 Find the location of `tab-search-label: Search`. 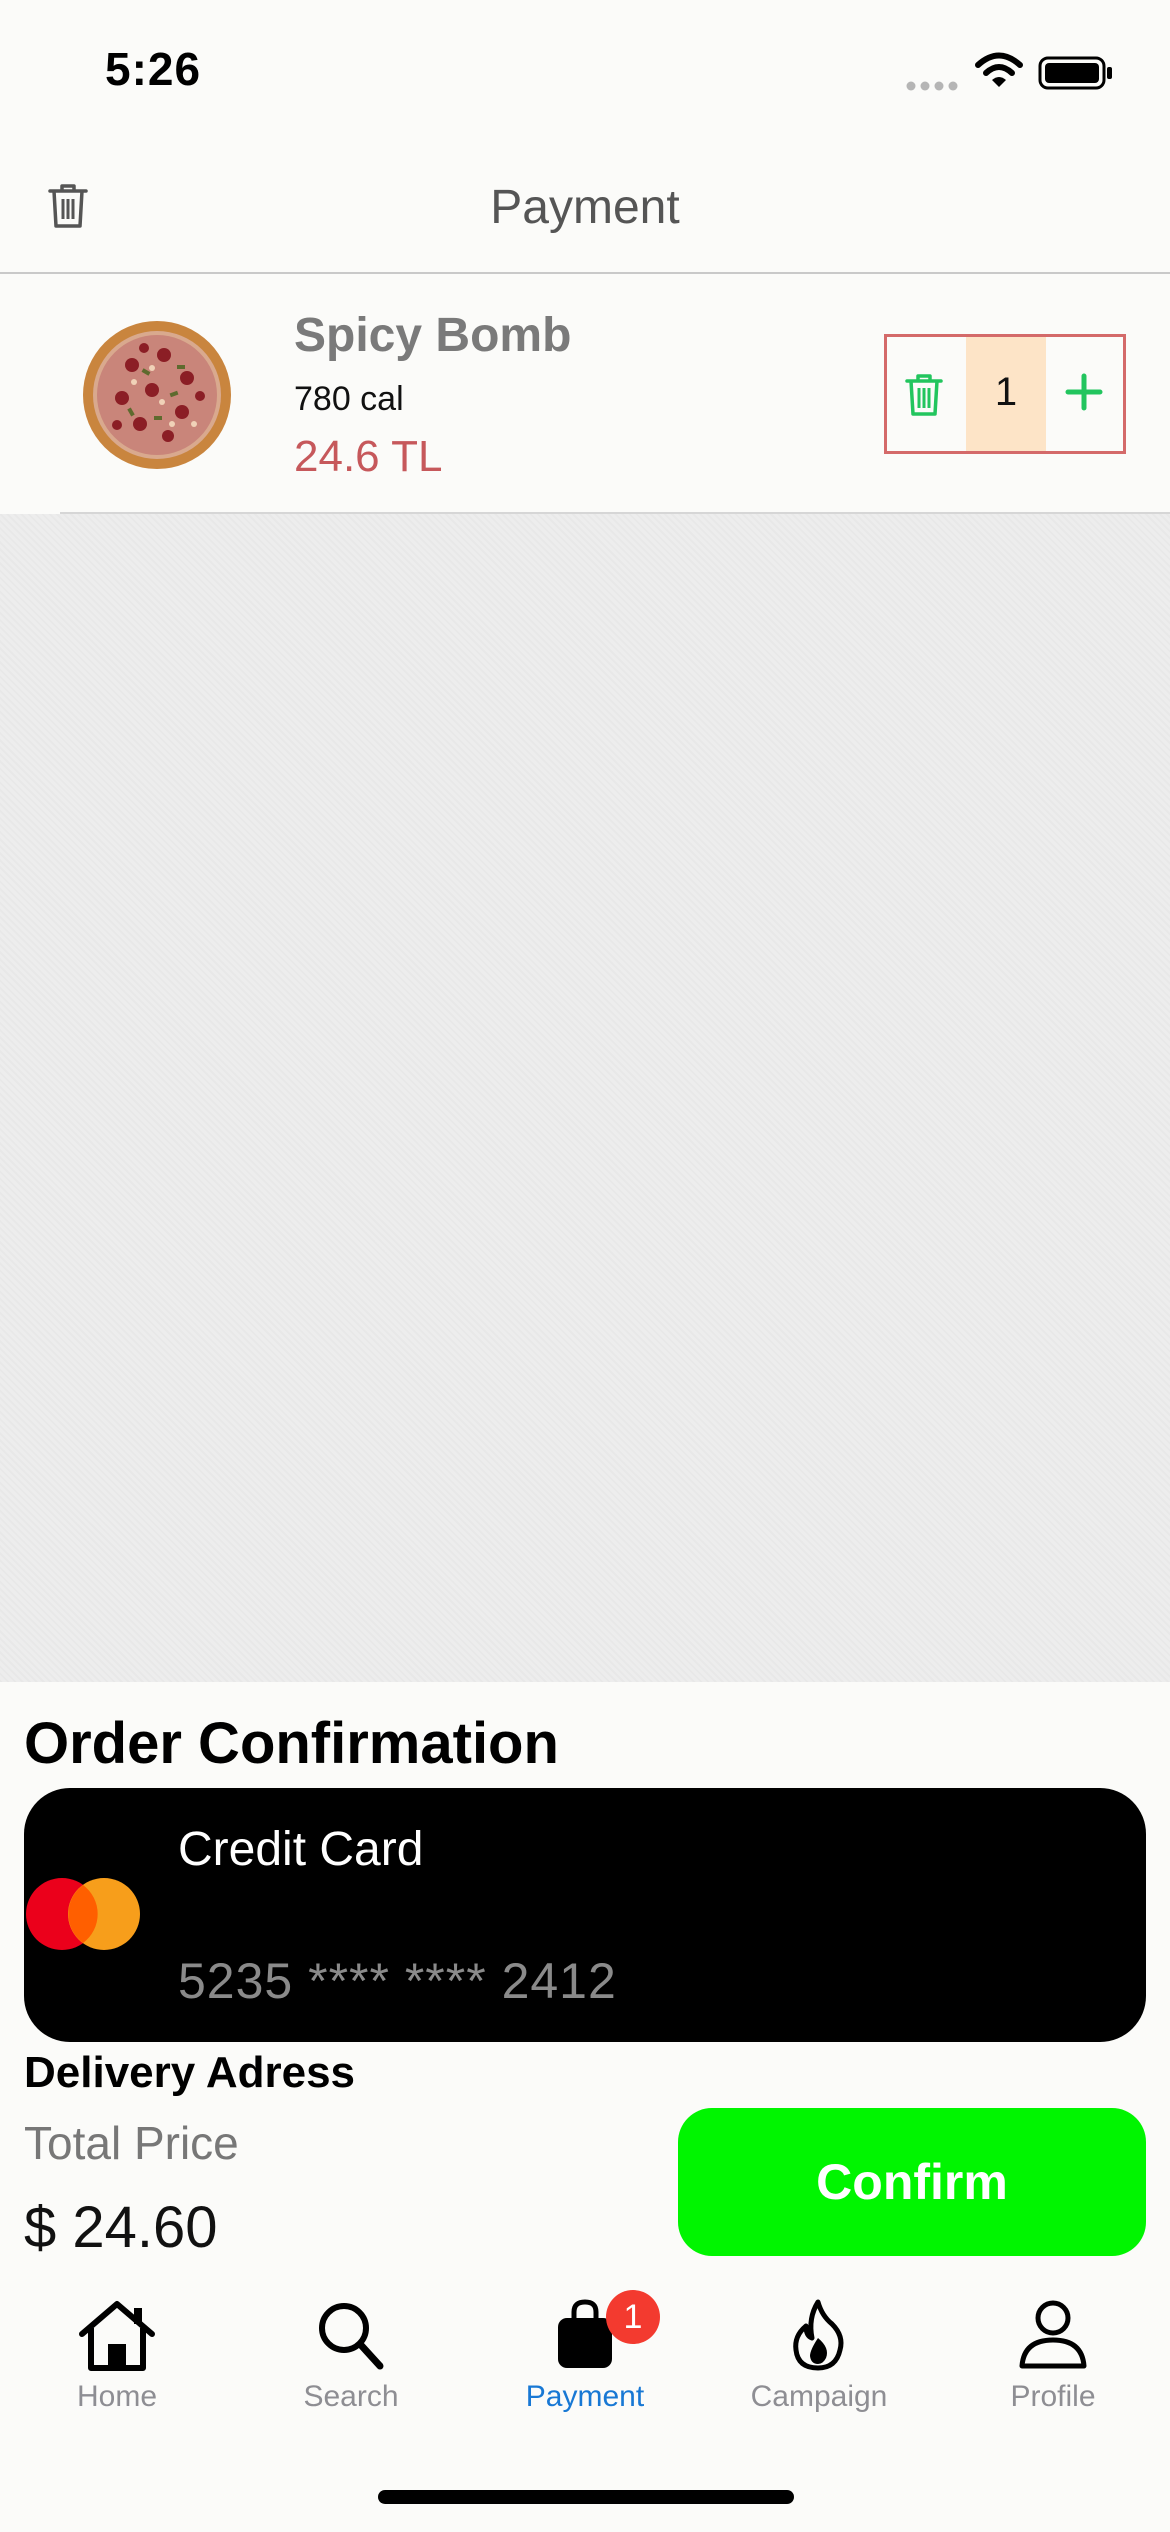

tab-search-label: Search is located at coordinates (351, 2396).